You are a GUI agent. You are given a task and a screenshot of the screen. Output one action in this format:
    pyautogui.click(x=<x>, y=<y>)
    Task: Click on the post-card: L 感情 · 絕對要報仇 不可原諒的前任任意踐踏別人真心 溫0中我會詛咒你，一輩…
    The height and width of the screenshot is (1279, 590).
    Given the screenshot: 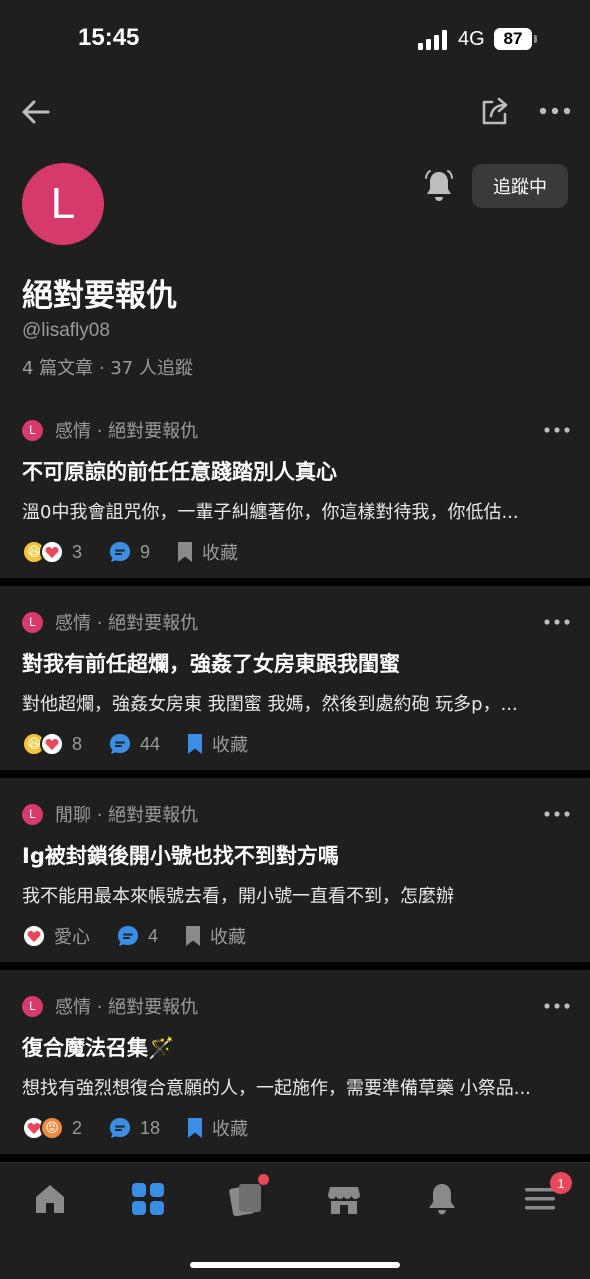 What is the action you would take?
    pyautogui.click(x=295, y=496)
    